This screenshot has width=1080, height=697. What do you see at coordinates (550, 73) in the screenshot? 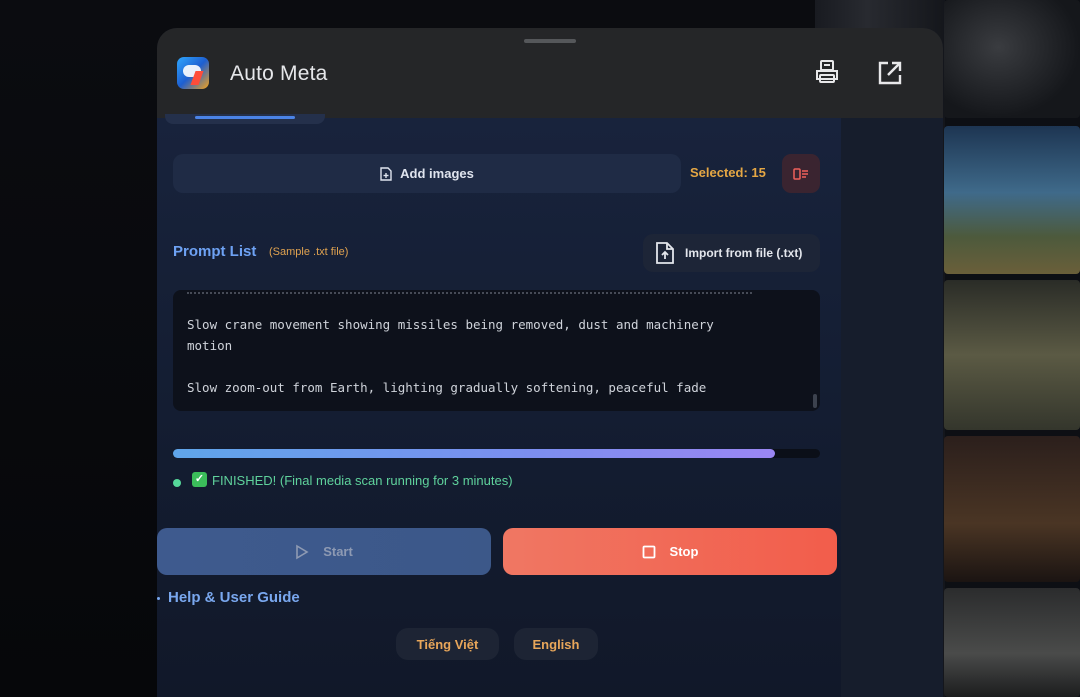
I see `title-bar: Auto Meta` at bounding box center [550, 73].